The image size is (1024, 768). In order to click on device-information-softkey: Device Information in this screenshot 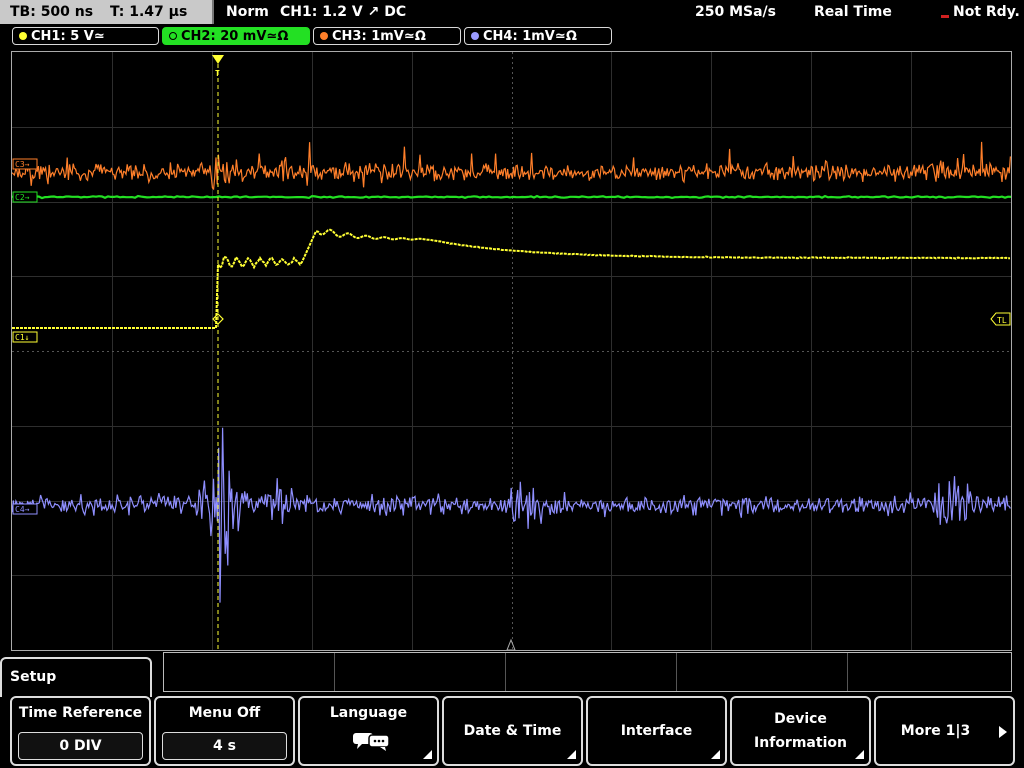, I will do `click(800, 731)`.